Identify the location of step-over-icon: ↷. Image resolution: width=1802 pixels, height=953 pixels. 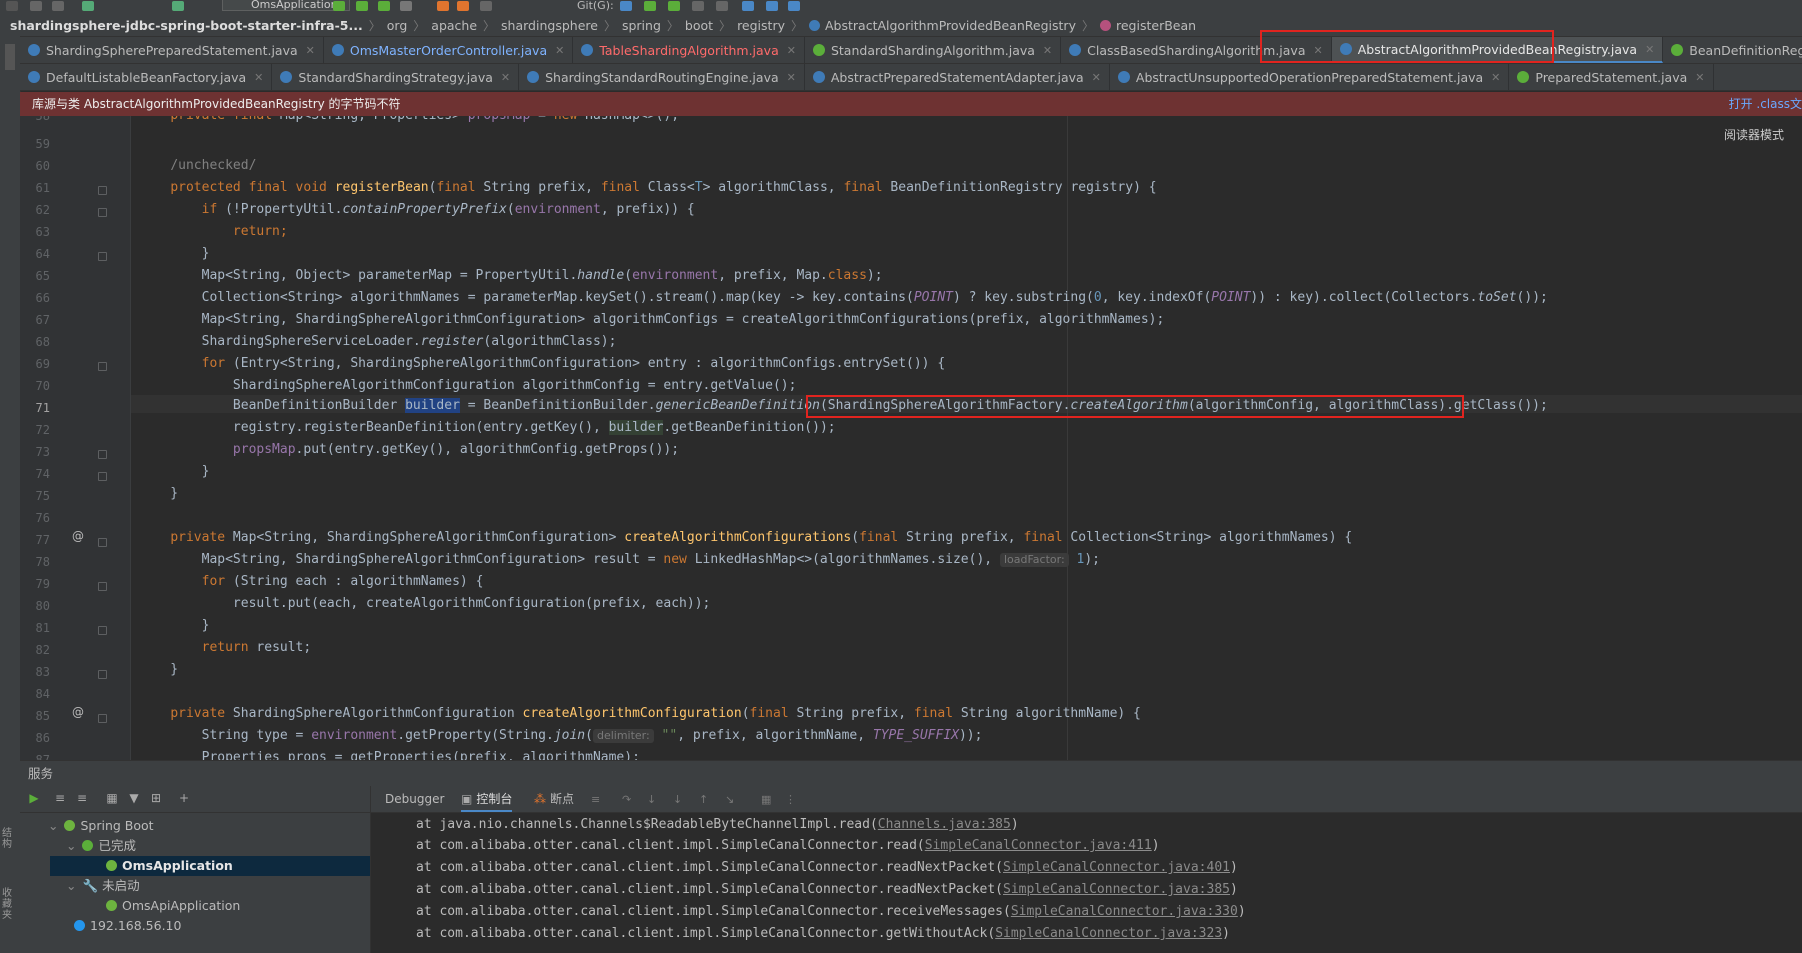
(626, 799).